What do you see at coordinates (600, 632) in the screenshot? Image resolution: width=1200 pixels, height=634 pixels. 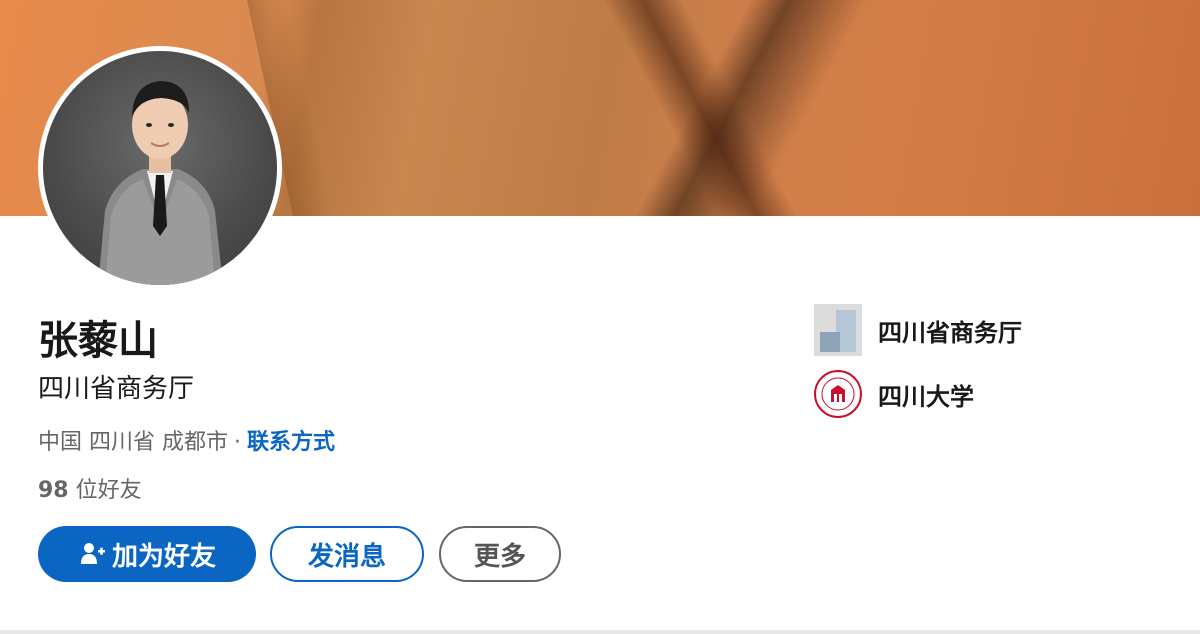 I see `card-bottom-border` at bounding box center [600, 632].